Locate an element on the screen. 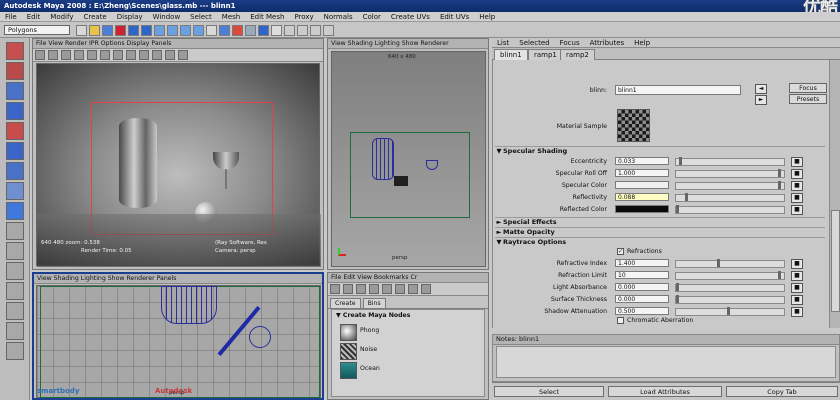  history-icon is located at coordinates (211, 30).